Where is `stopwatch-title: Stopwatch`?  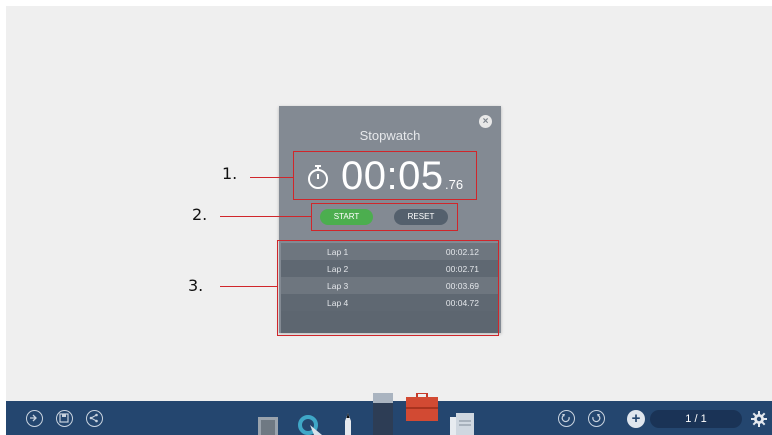
stopwatch-title: Stopwatch is located at coordinates (390, 135).